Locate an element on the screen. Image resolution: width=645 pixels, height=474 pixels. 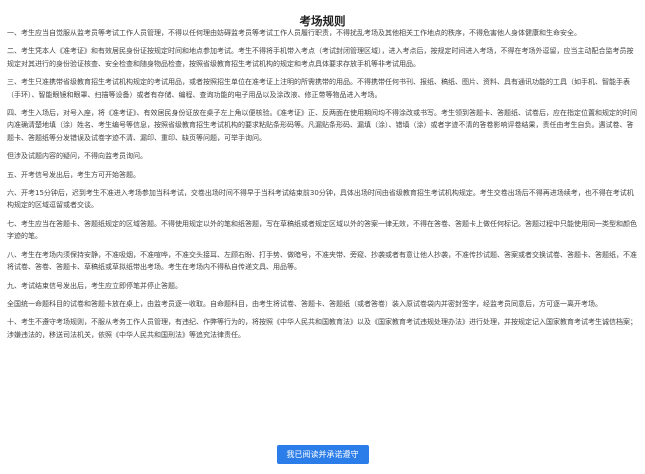
agree-button: 我已阅读并承诺遵守 is located at coordinates (322, 454).